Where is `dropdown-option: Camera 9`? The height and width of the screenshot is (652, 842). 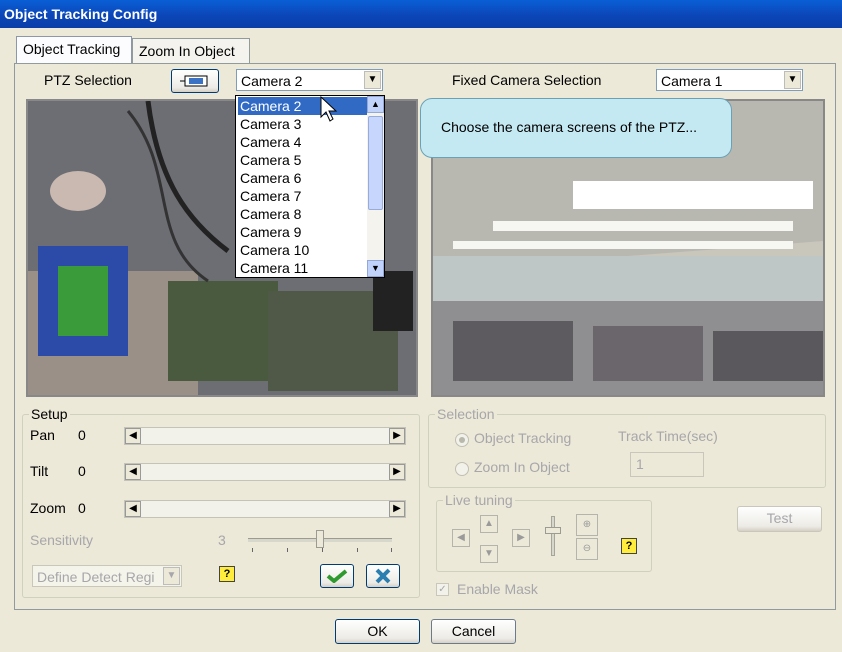 dropdown-option: Camera 9 is located at coordinates (303, 232).